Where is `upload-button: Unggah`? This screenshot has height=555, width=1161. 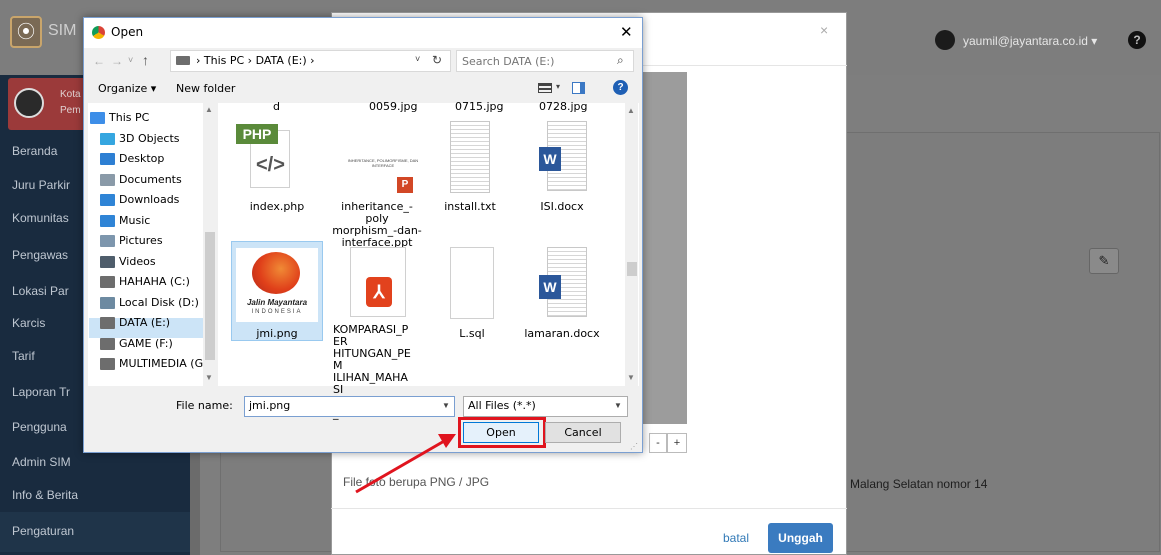
upload-button: Unggah is located at coordinates (800, 538).